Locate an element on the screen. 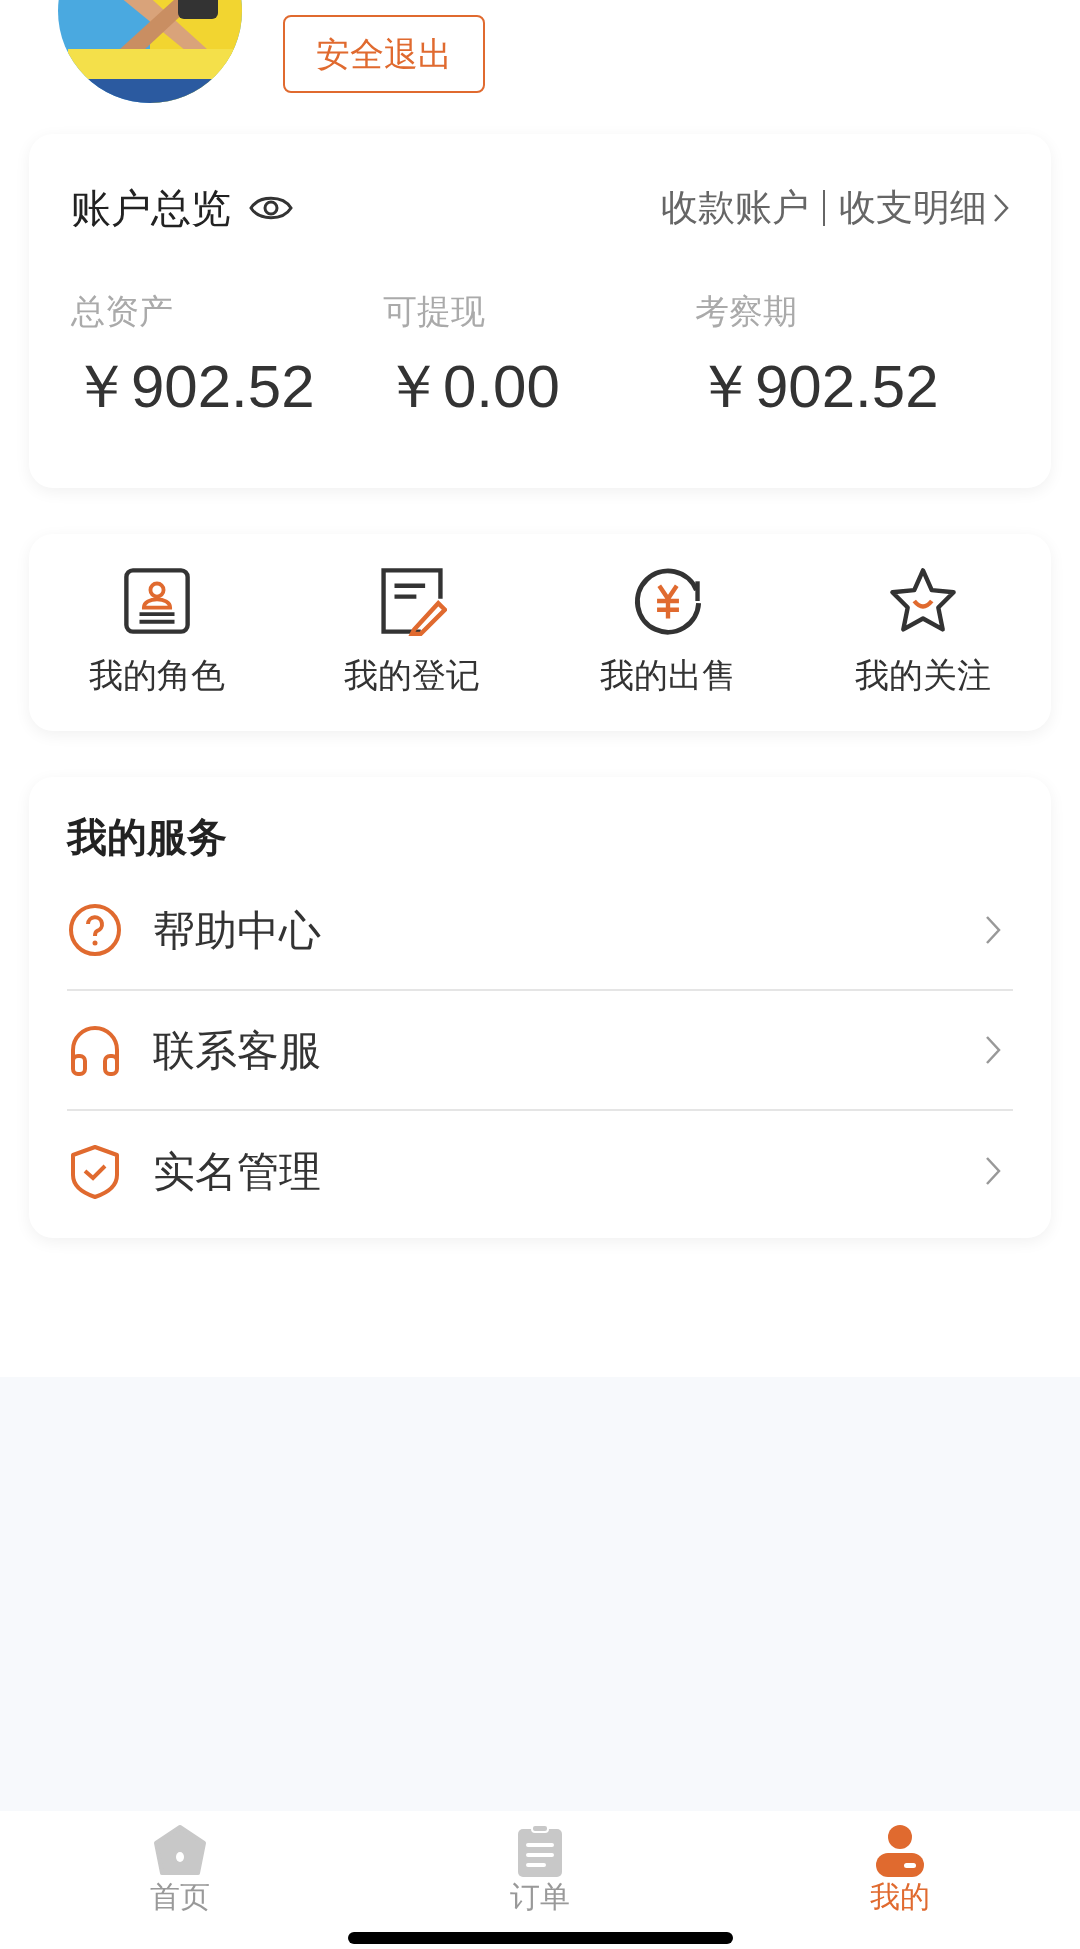 The height and width of the screenshot is (1949, 1080). link: 收款账户 is located at coordinates (735, 208).